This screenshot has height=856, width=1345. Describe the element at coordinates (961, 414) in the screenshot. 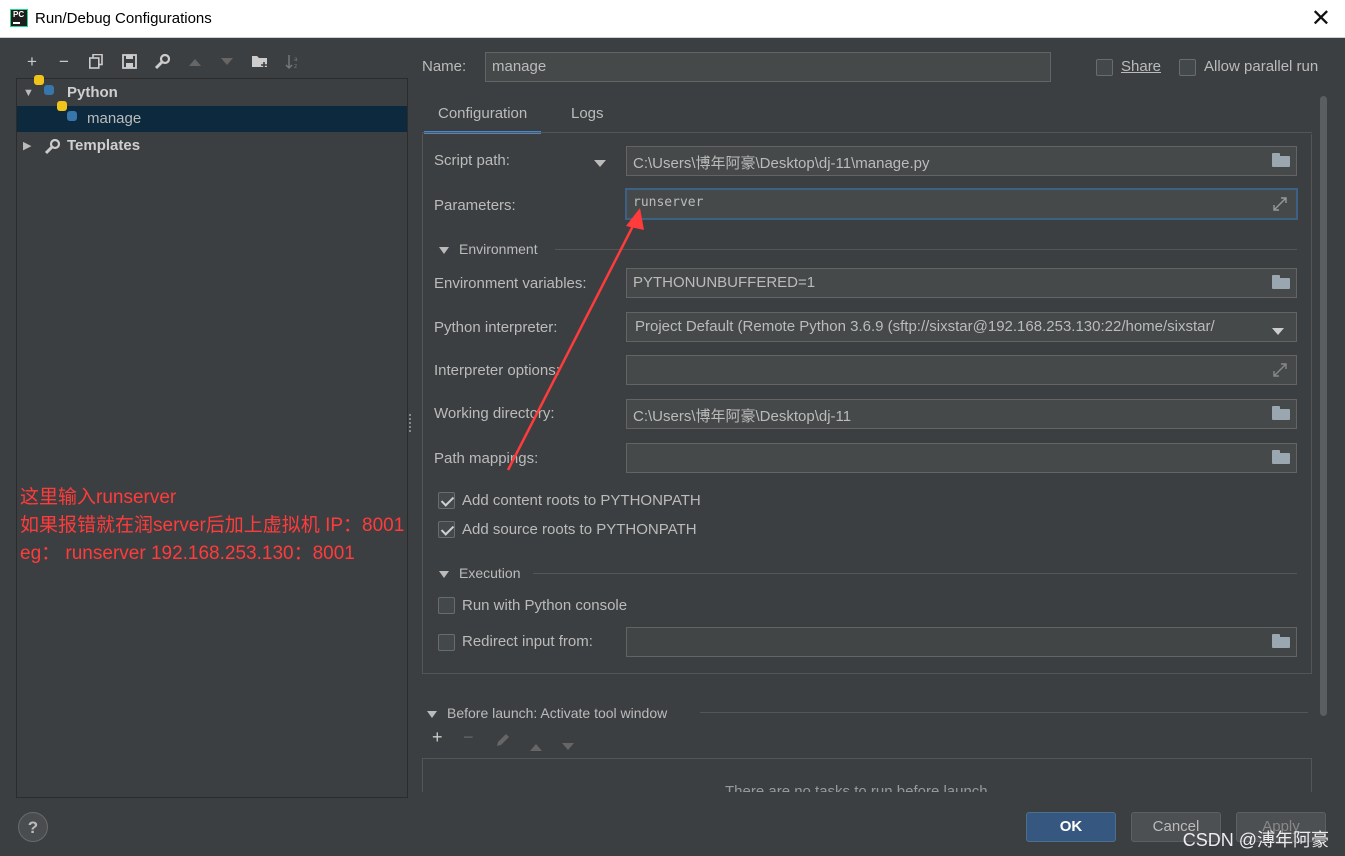

I see `working-dir-input: C:\Users\博年阿豪\Desktop\dj-11` at that location.